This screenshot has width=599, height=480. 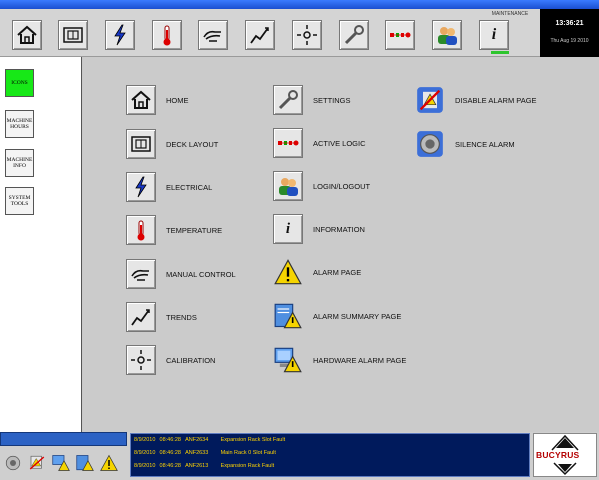 What do you see at coordinates (63, 439) in the screenshot?
I see `bottom-left-strip` at bounding box center [63, 439].